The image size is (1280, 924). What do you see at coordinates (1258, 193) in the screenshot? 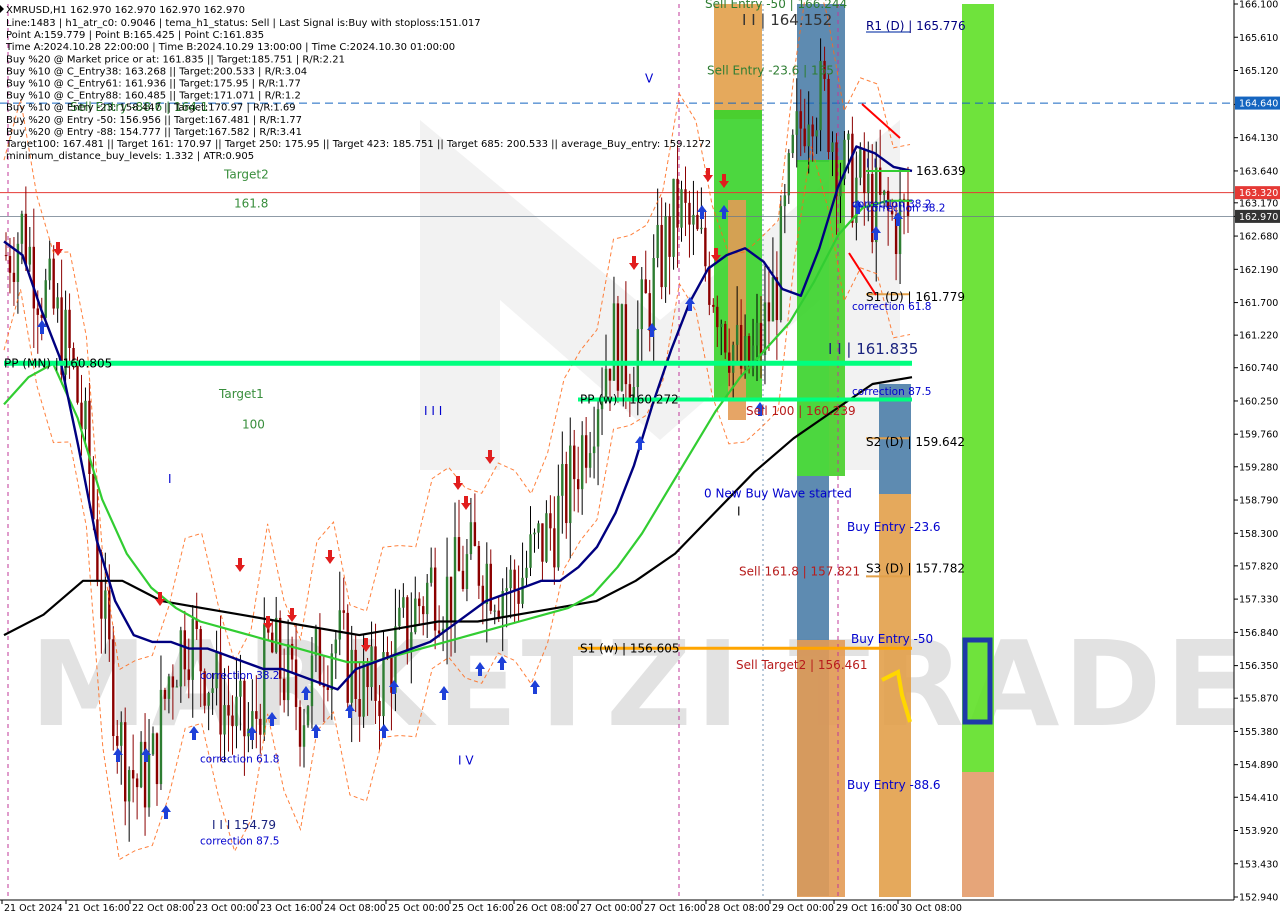
I see `price-tag-label: 163.320` at bounding box center [1258, 193].